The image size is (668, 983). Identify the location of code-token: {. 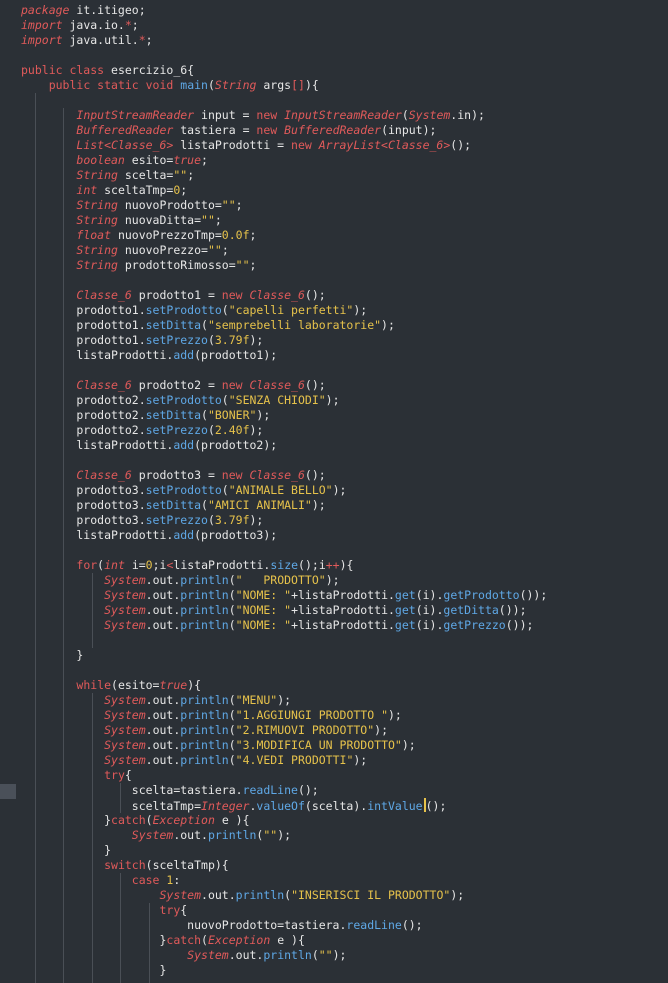
(184, 910).